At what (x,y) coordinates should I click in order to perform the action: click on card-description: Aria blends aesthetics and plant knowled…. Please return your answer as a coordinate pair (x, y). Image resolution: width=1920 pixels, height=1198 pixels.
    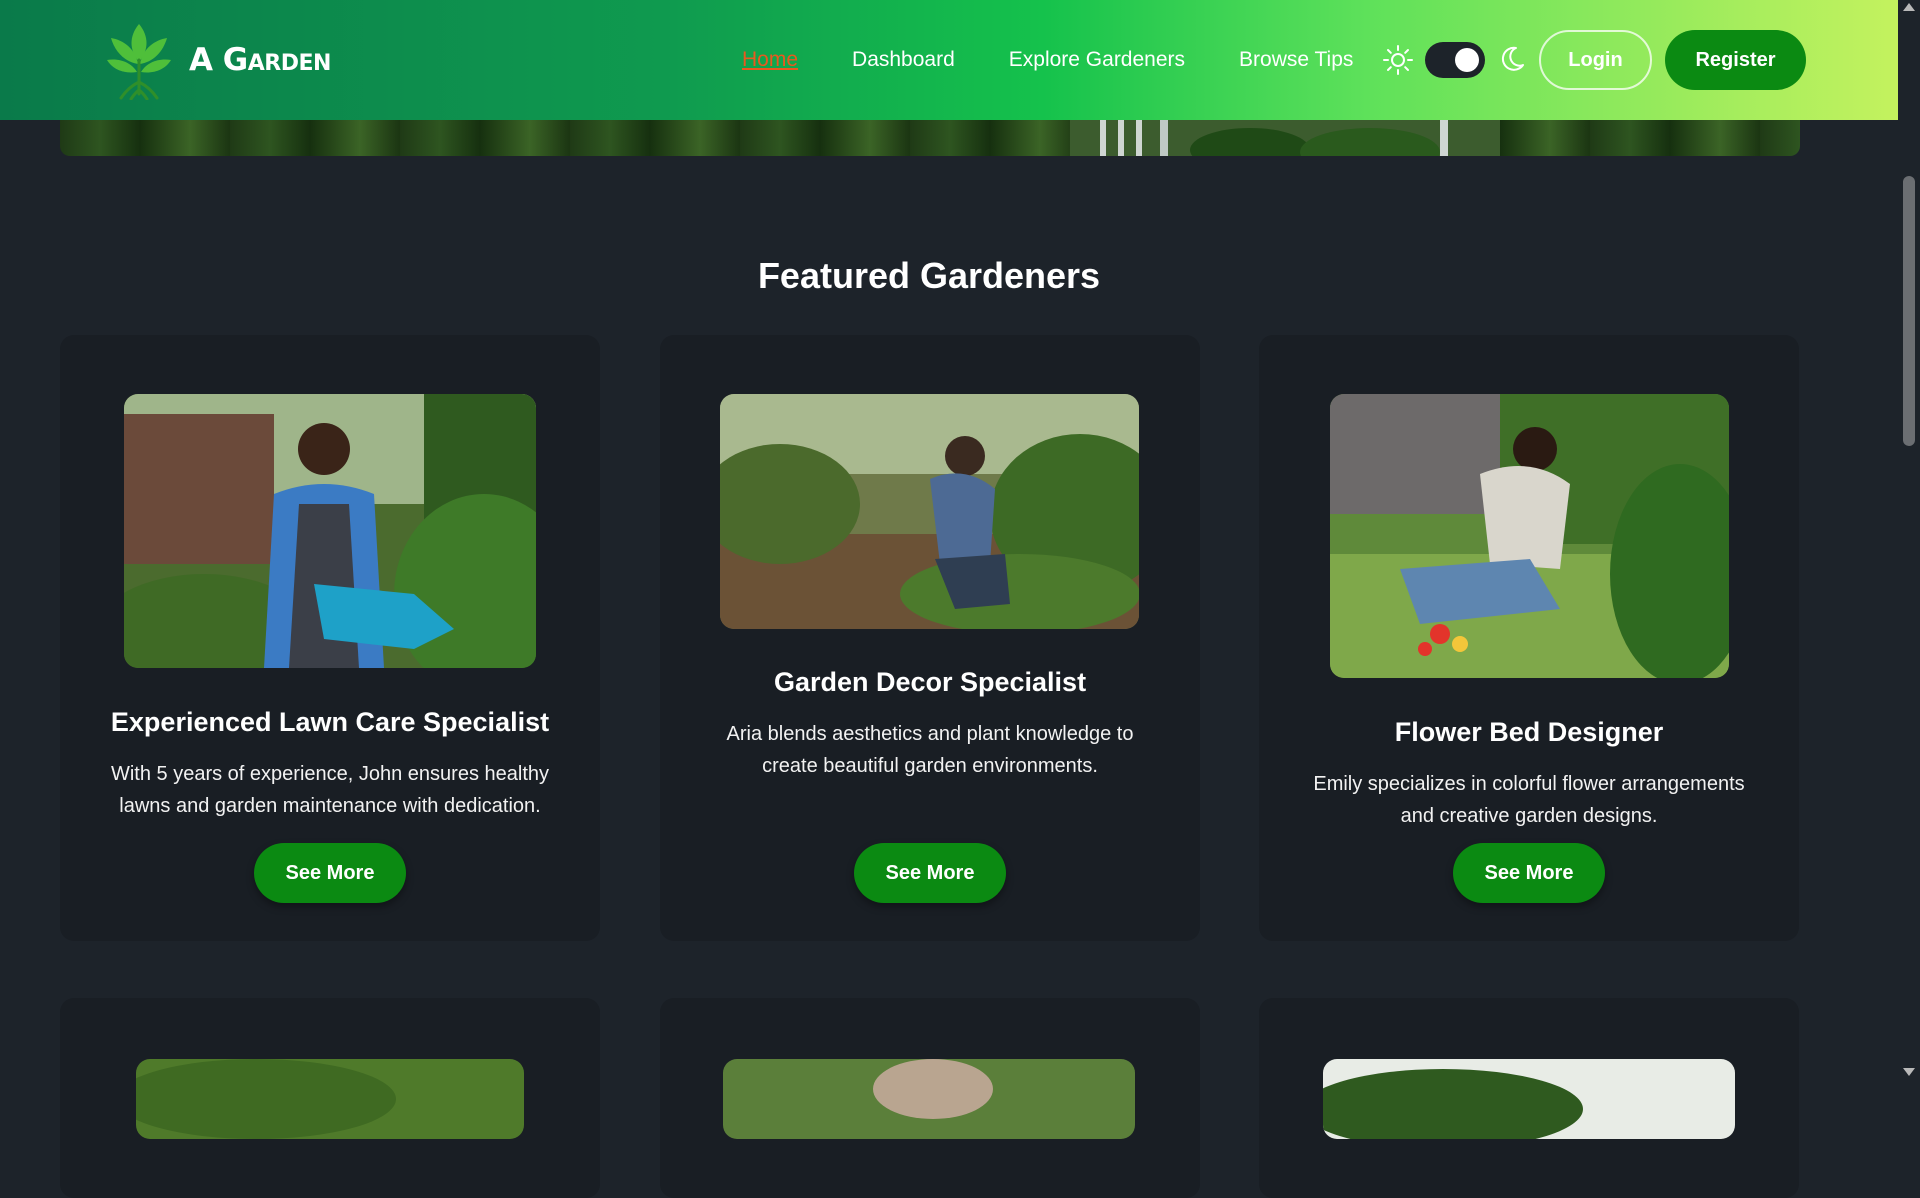
    Looking at the image, I should click on (930, 750).